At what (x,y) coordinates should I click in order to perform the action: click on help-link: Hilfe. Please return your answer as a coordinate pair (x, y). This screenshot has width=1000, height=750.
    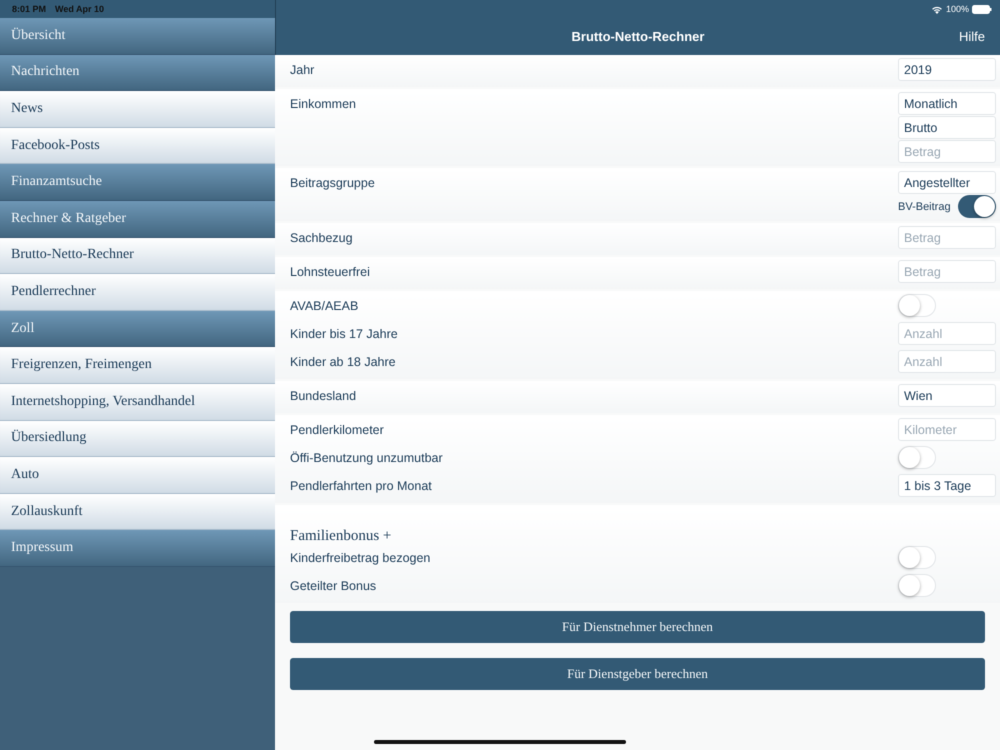
    Looking at the image, I should click on (971, 36).